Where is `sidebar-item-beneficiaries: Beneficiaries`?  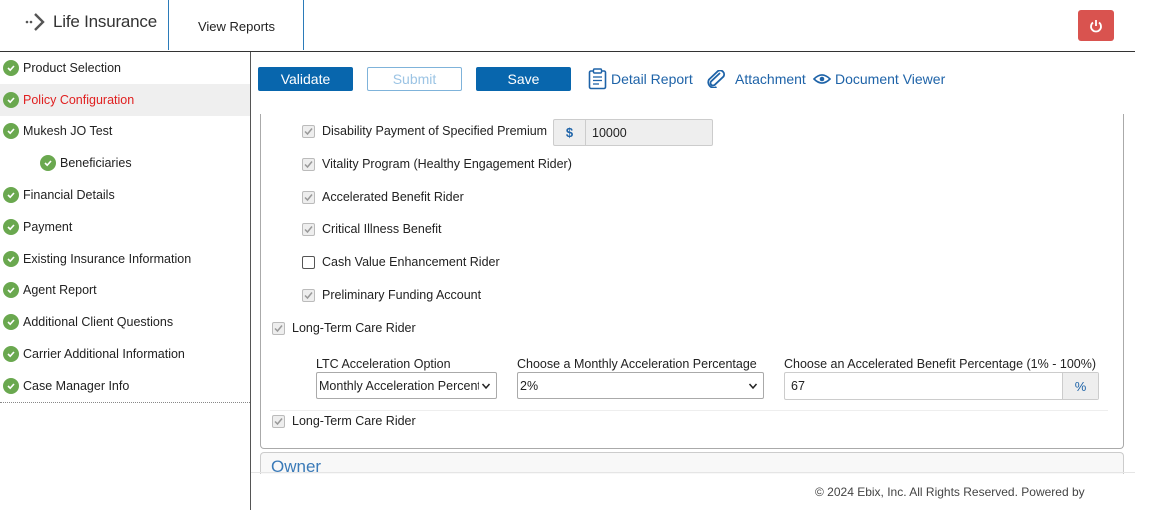
sidebar-item-beneficiaries: Beneficiaries is located at coordinates (125, 163).